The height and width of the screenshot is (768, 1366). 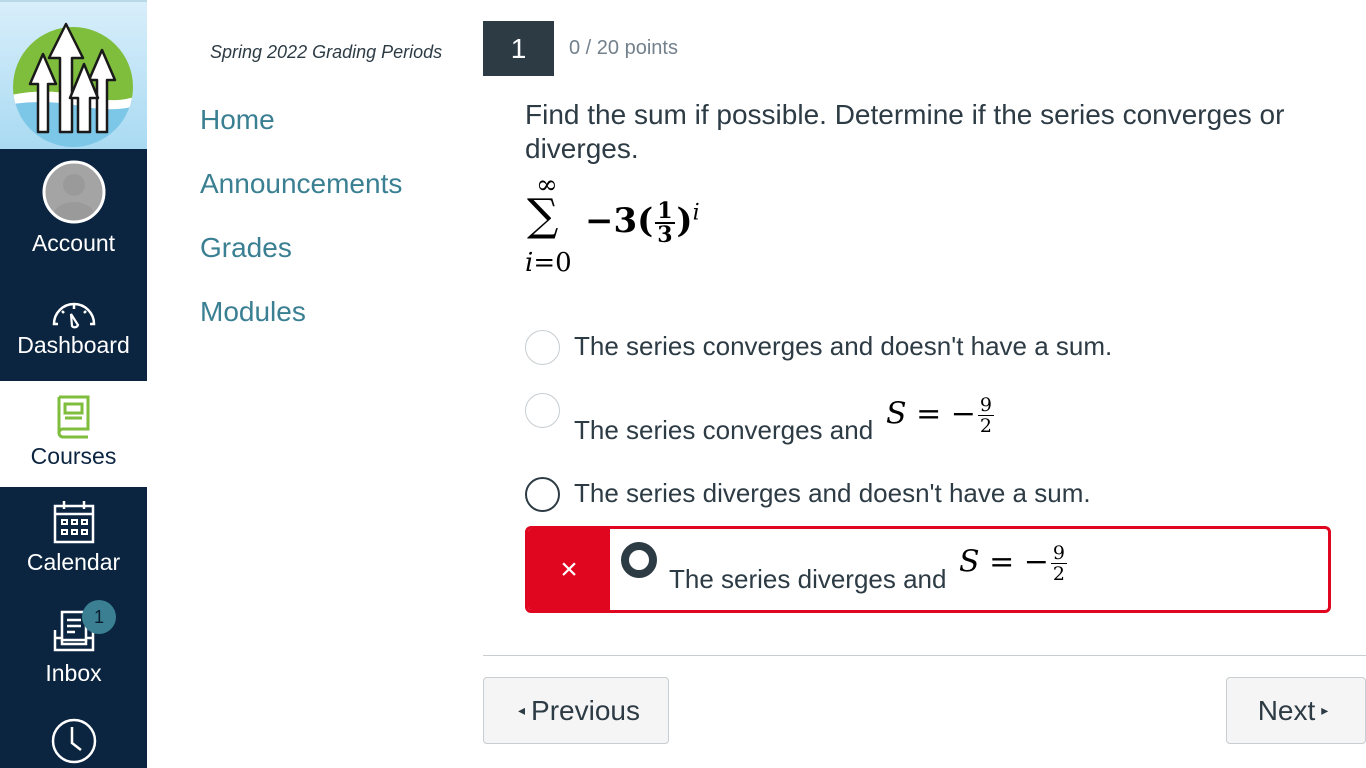 I want to click on series-ratio-fraction: 13, so click(x=665, y=223).